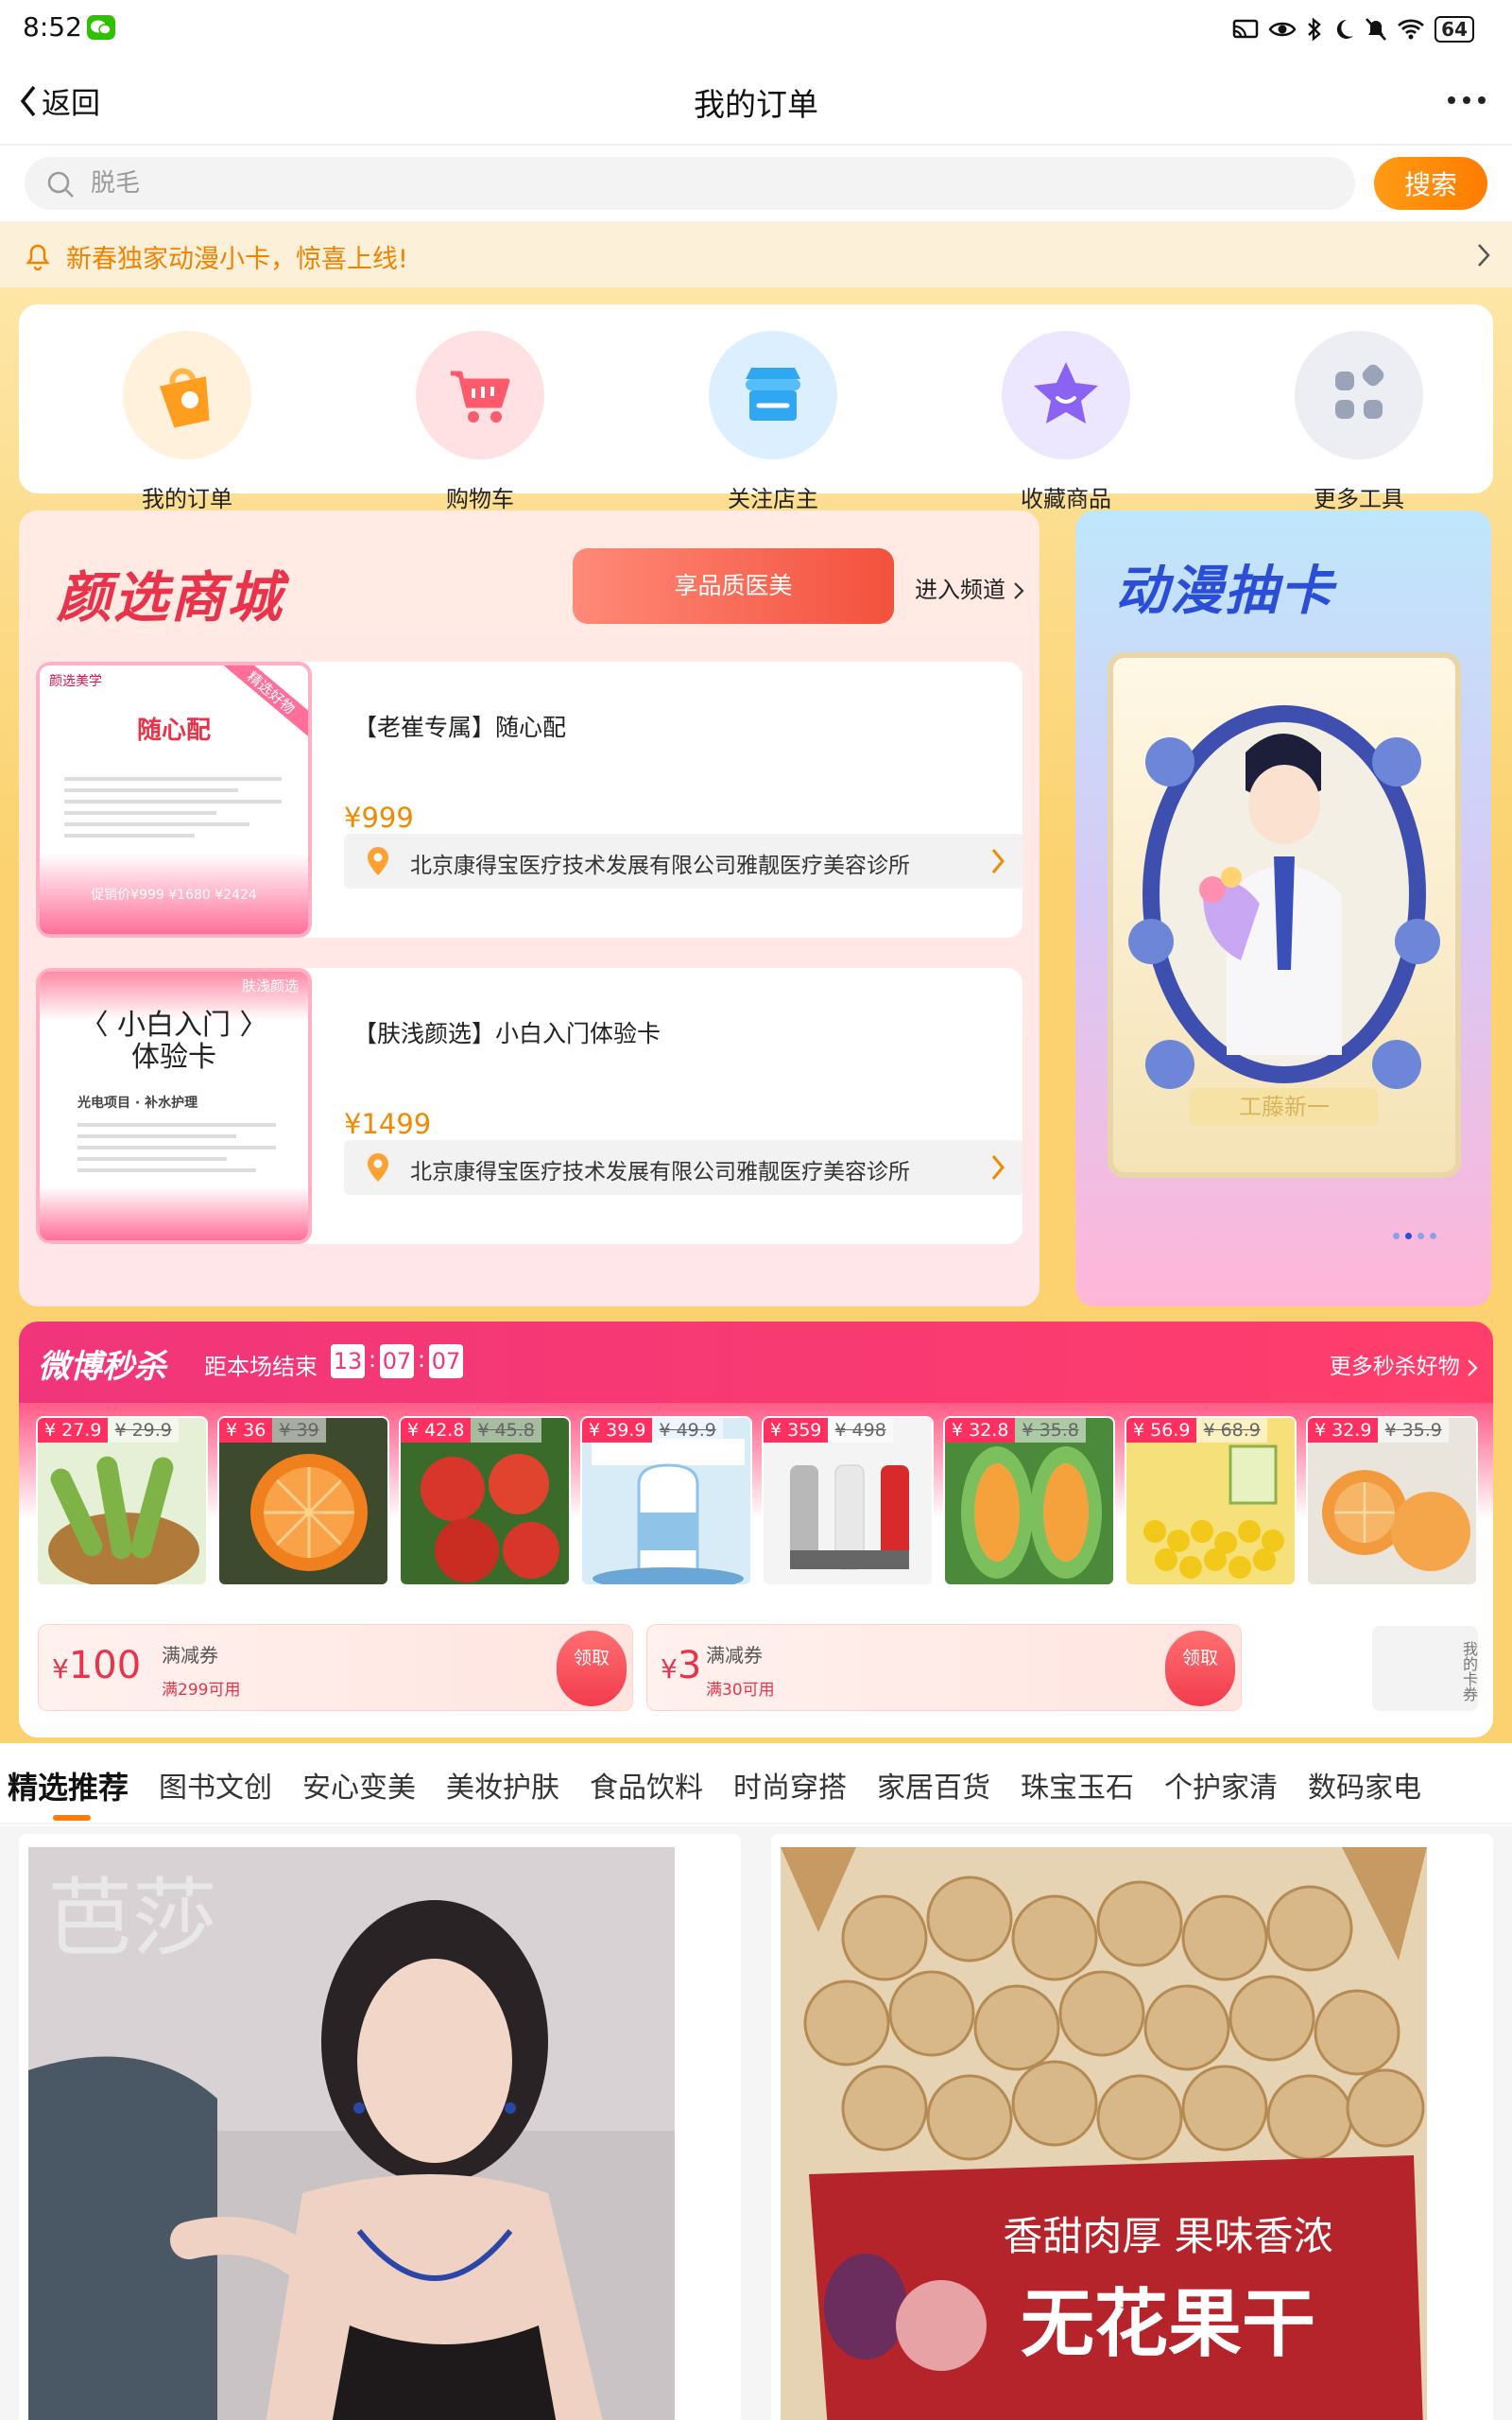 This screenshot has width=1512, height=2420. What do you see at coordinates (756, 1362) in the screenshot?
I see `flash-sale-header: 微博秒杀 距本场结束 13 : 07 : 07 更多秒杀好物` at bounding box center [756, 1362].